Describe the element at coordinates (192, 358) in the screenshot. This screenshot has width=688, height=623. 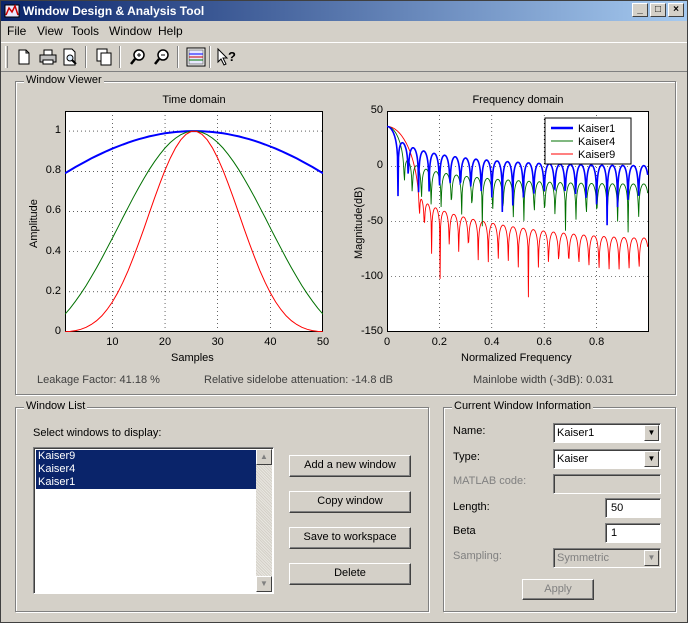
I see `time-xlabel: Samples` at that location.